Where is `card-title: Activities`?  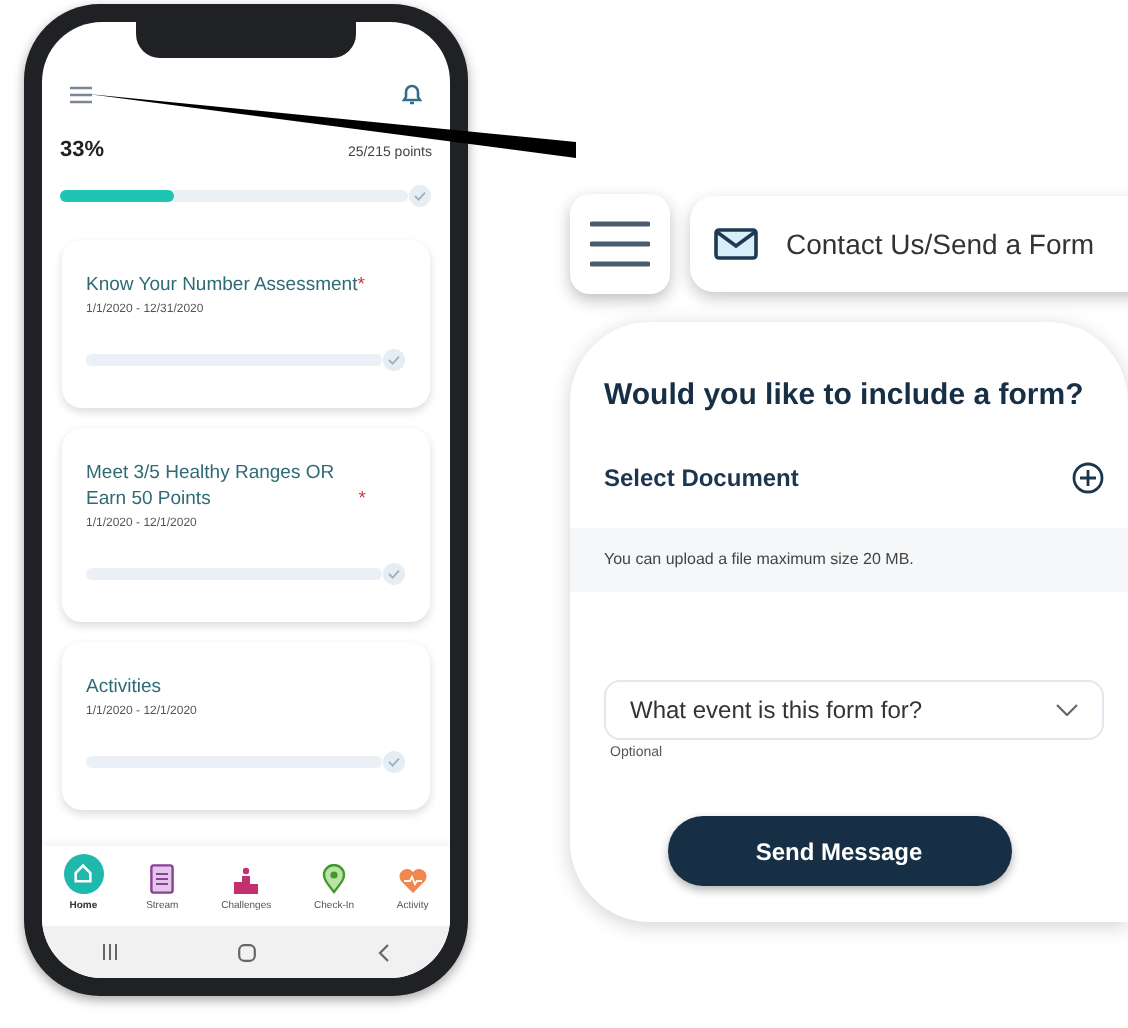
card-title: Activities is located at coordinates (123, 686).